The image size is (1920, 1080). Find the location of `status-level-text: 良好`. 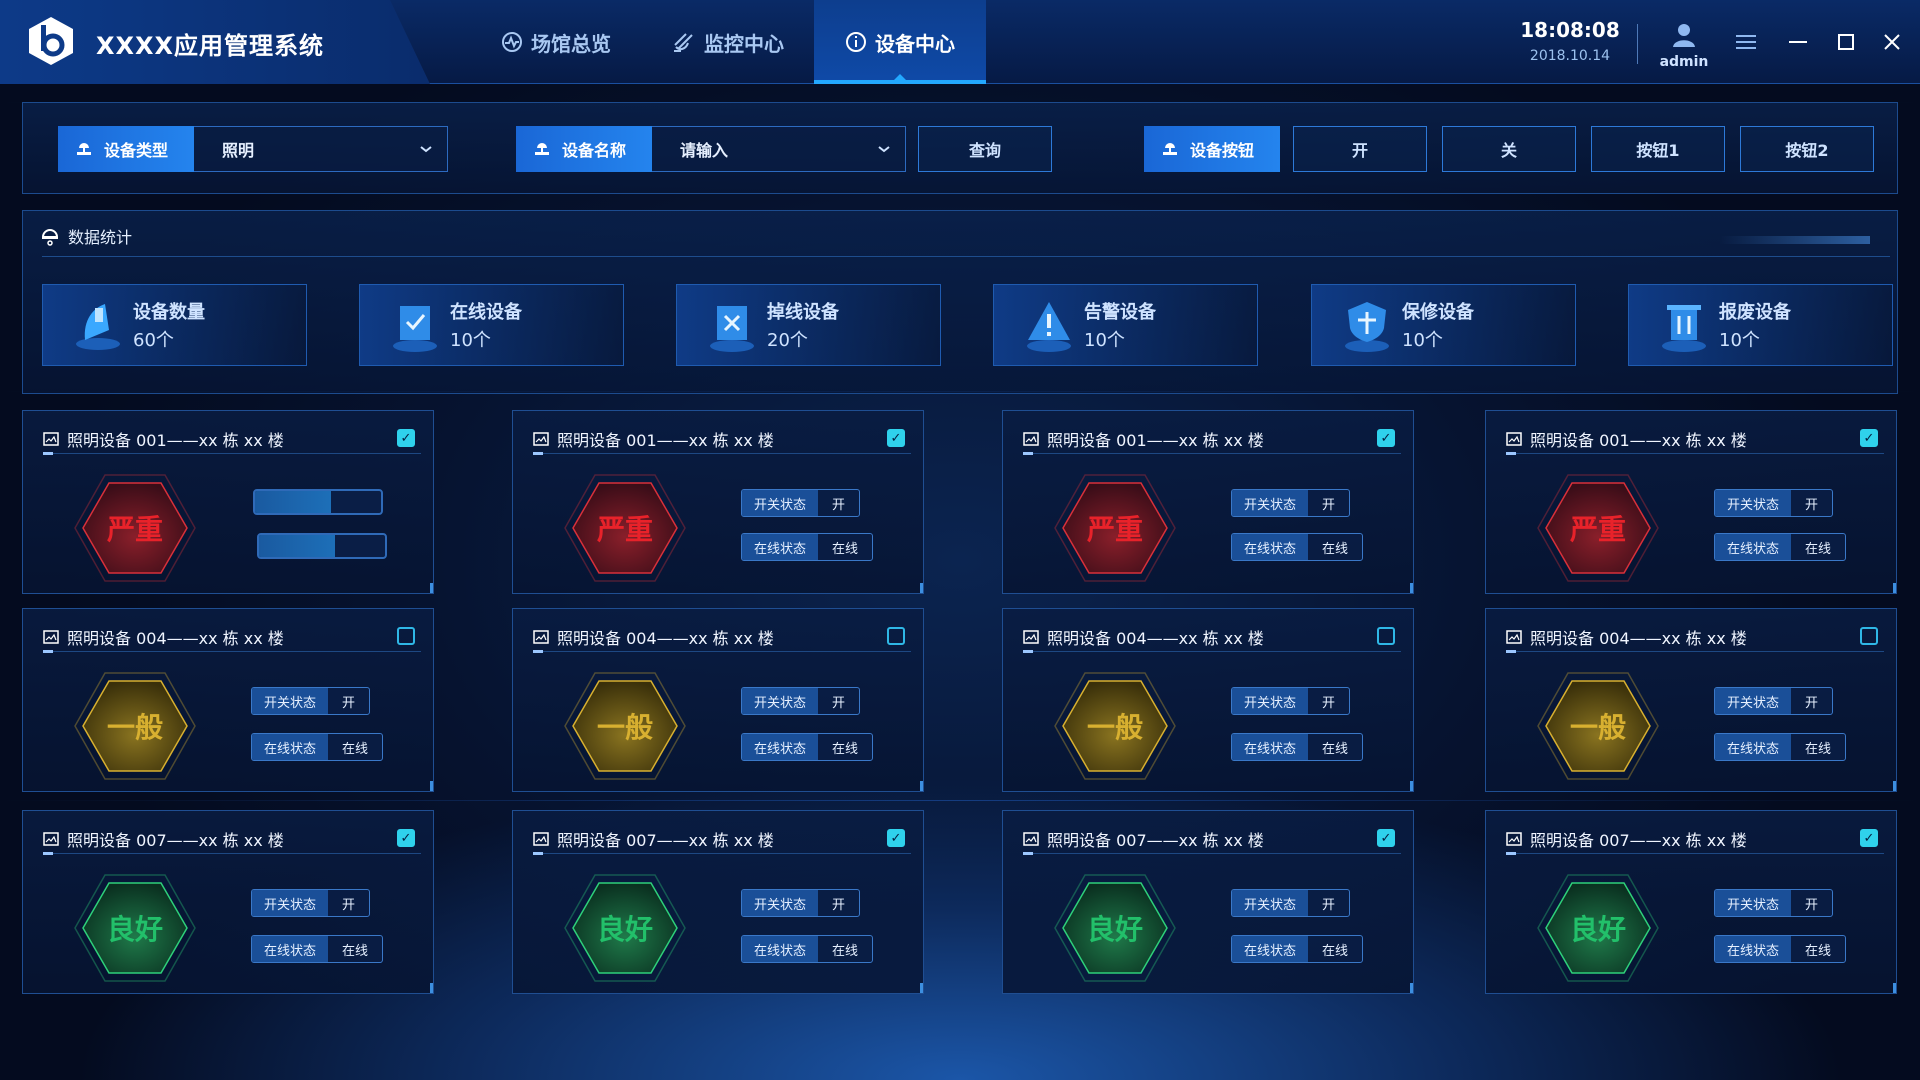

status-level-text: 良好 is located at coordinates (1114, 929).